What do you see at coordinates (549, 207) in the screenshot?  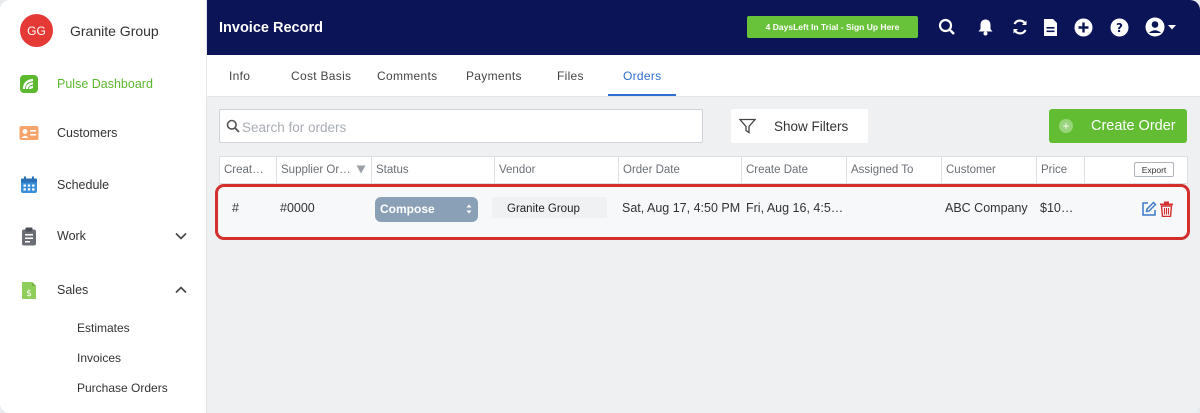 I see `cell-vendor: Granite Group` at bounding box center [549, 207].